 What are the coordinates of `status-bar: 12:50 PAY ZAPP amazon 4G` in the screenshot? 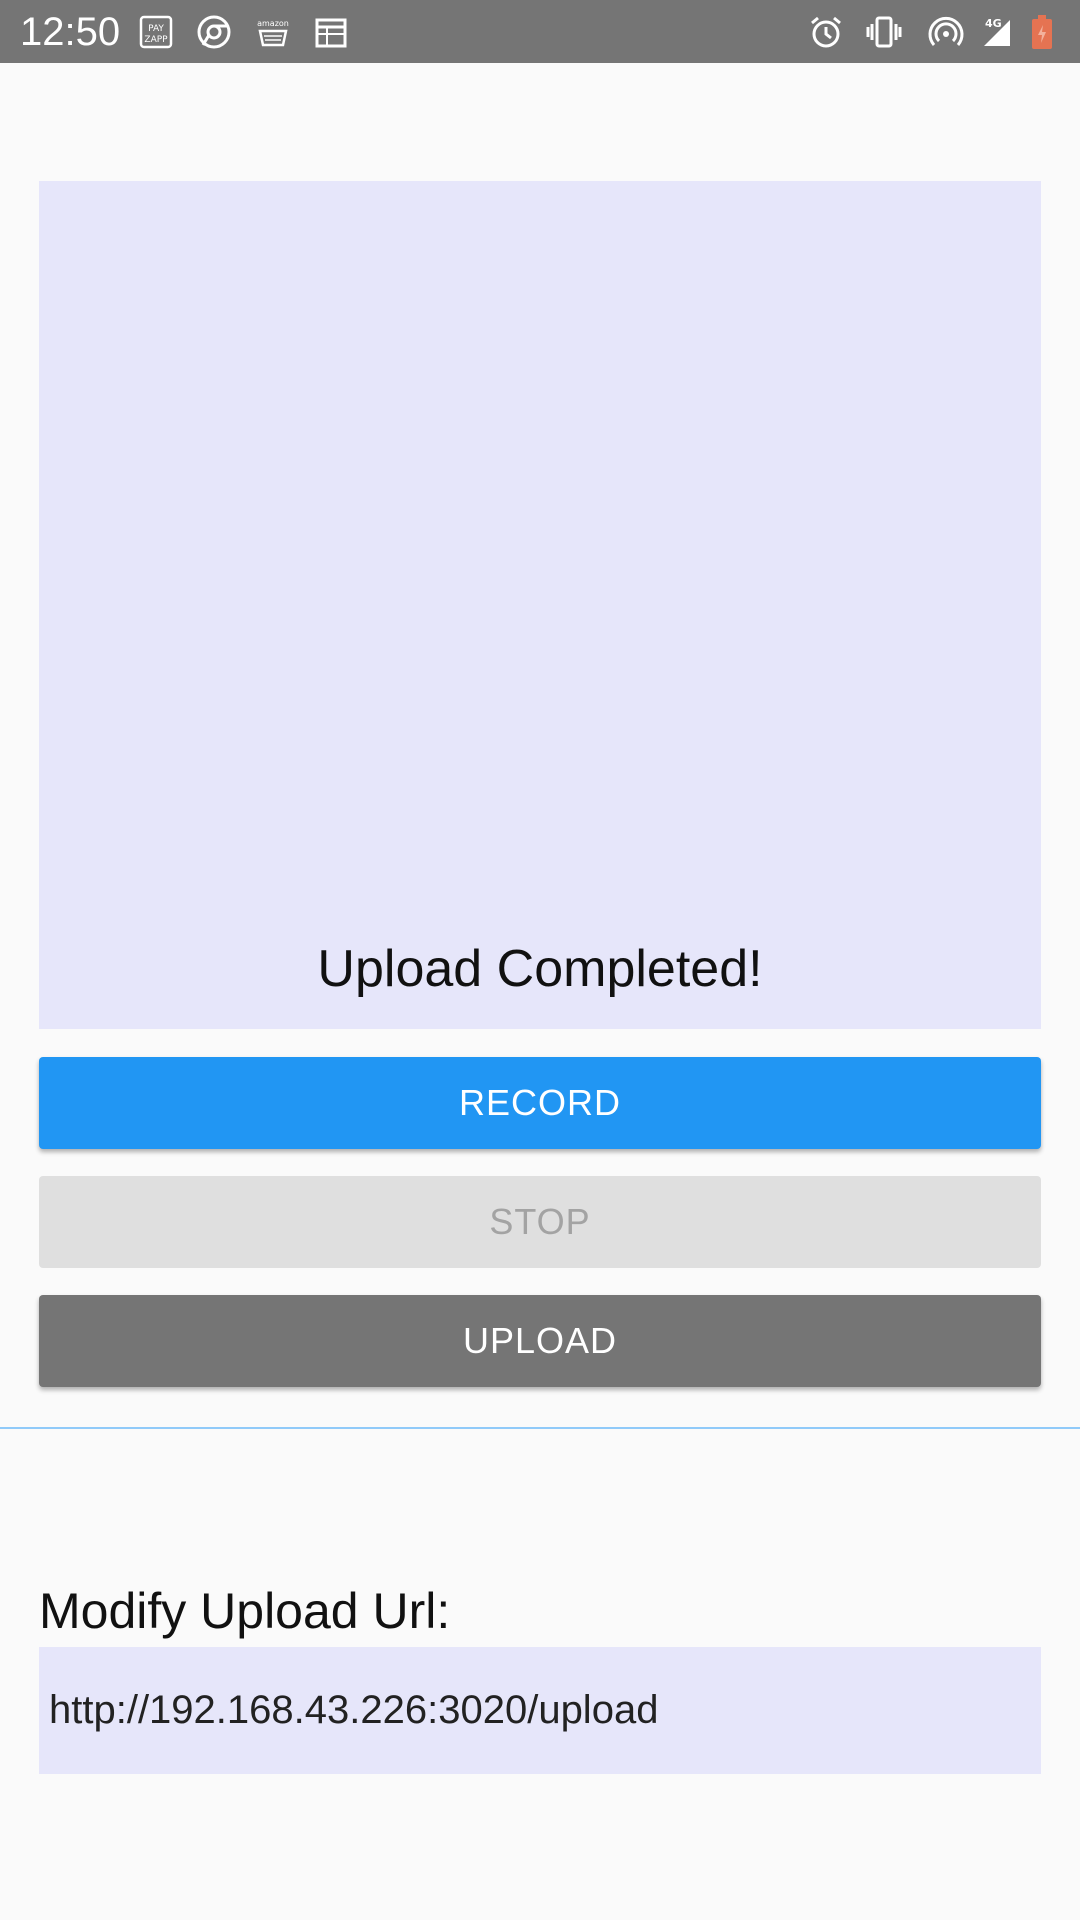 It's located at (540, 31).